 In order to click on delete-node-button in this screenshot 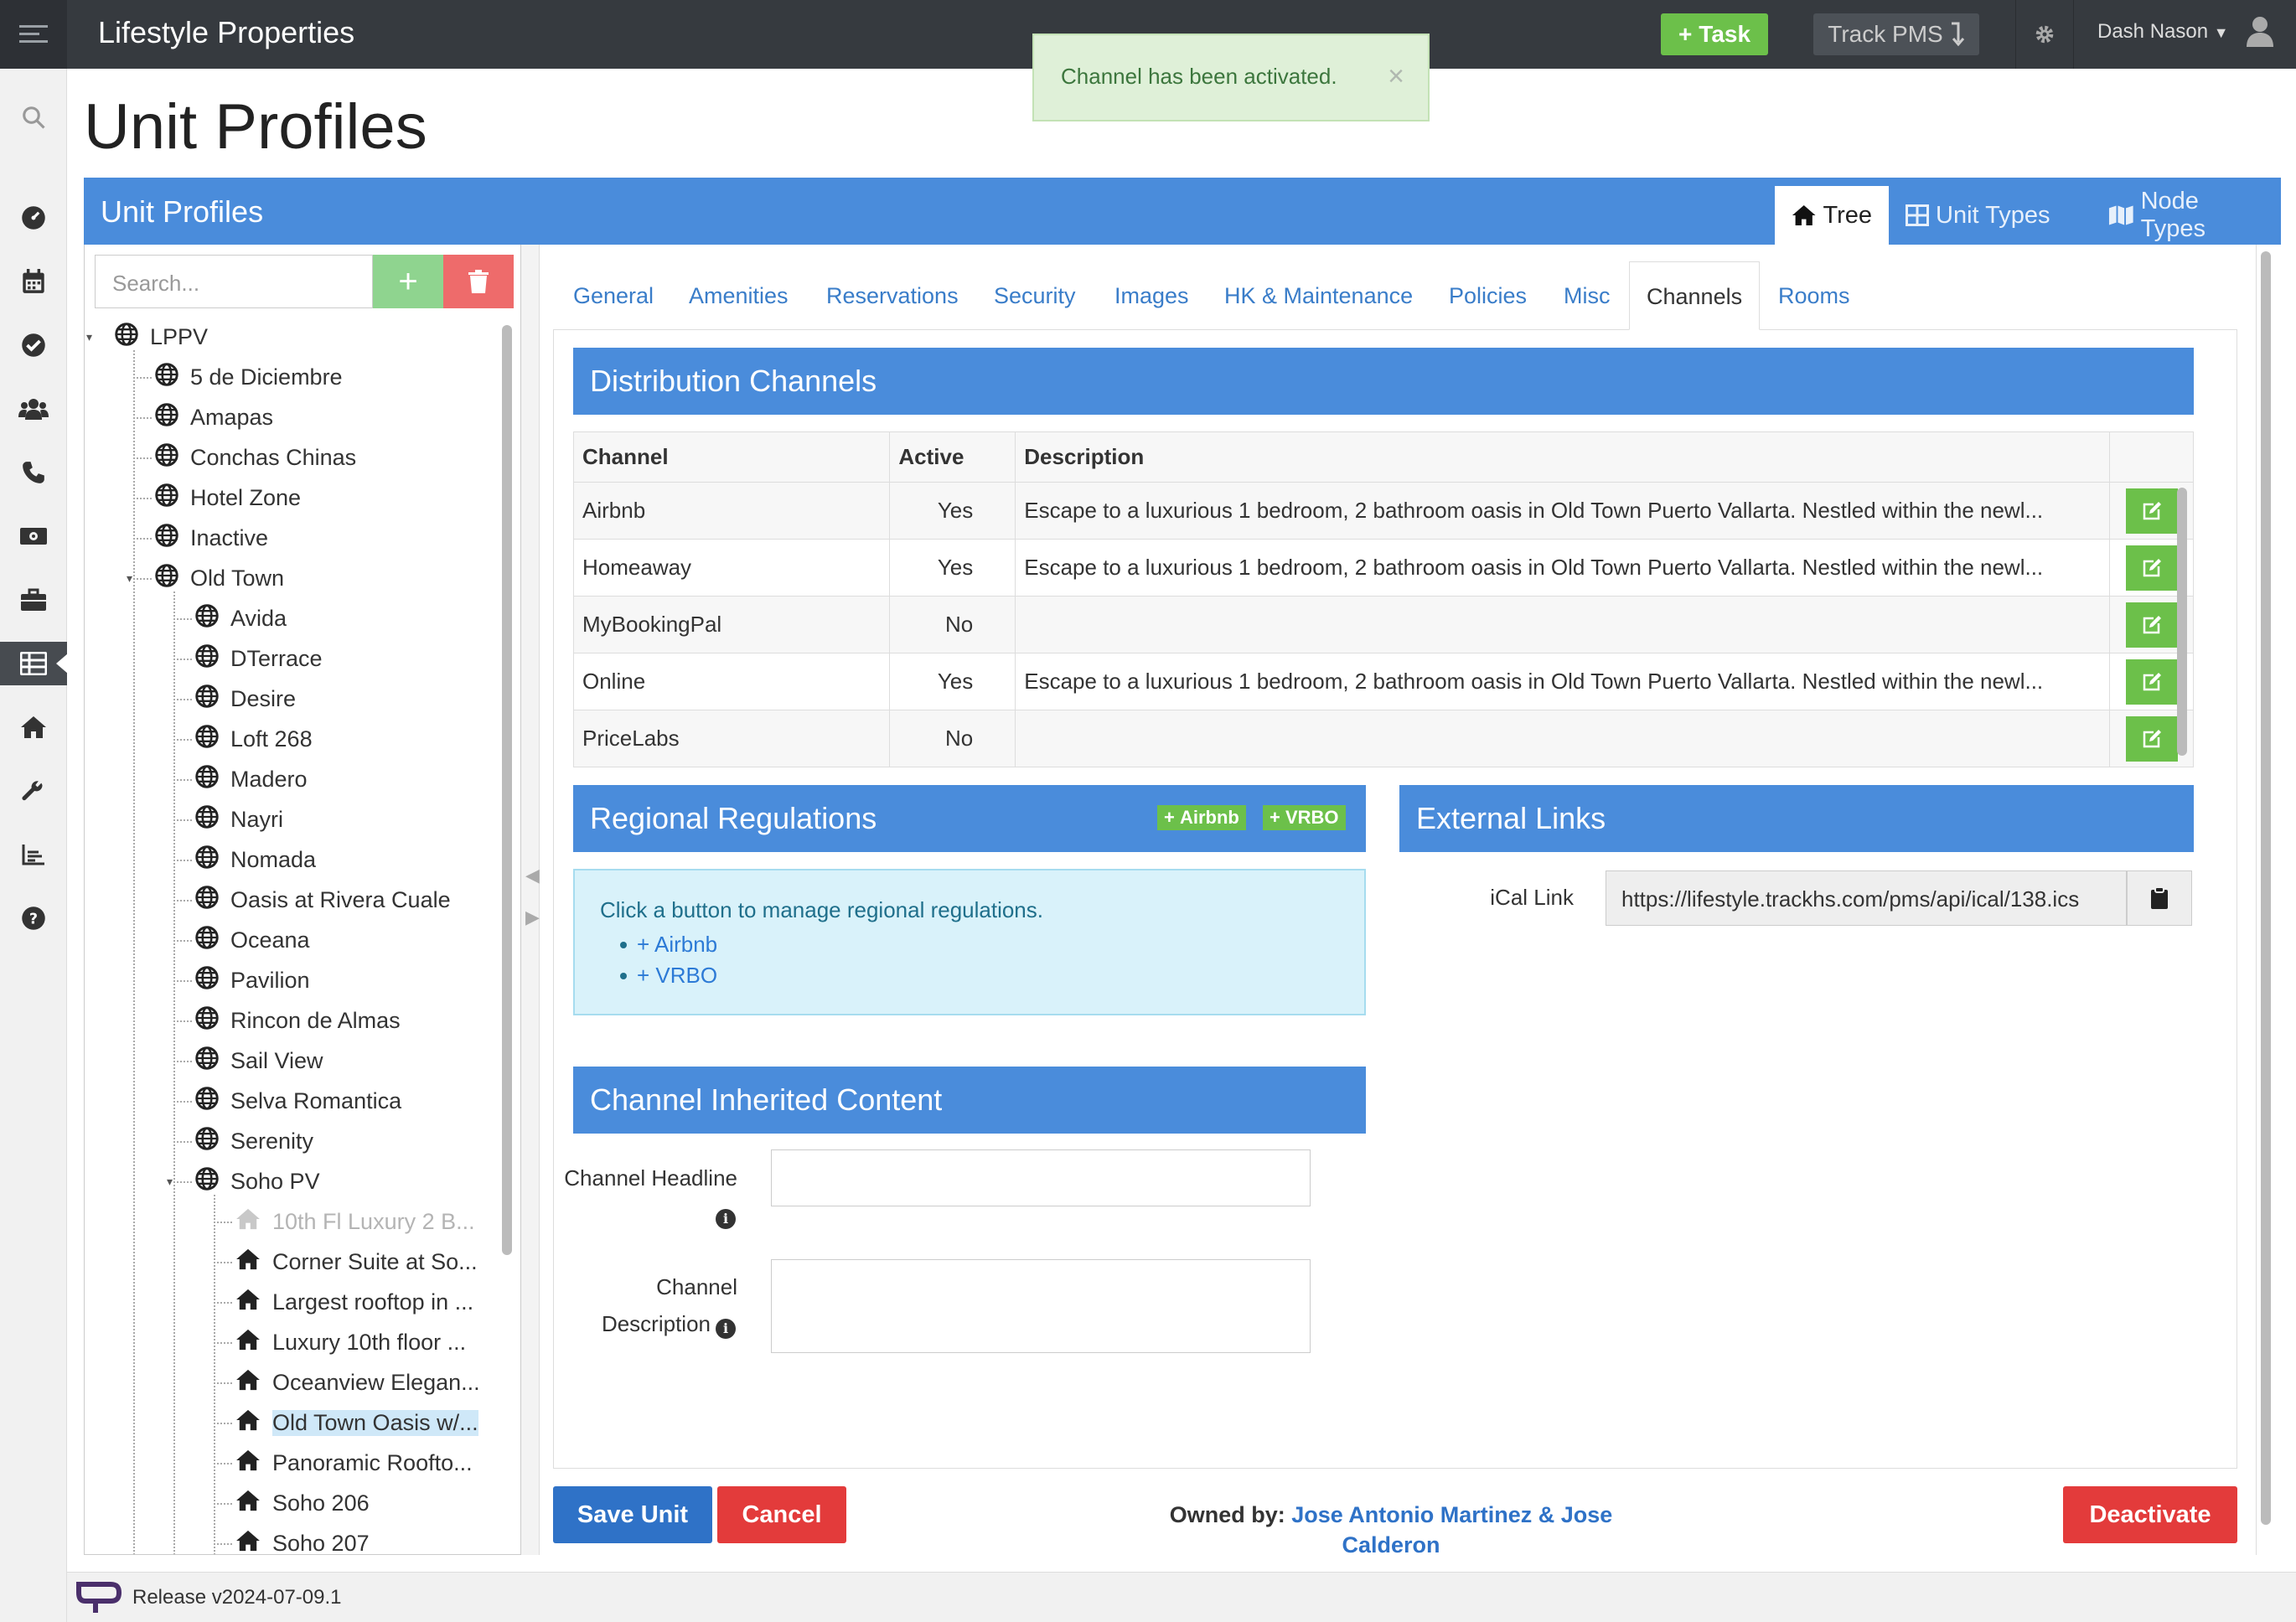, I will do `click(479, 281)`.